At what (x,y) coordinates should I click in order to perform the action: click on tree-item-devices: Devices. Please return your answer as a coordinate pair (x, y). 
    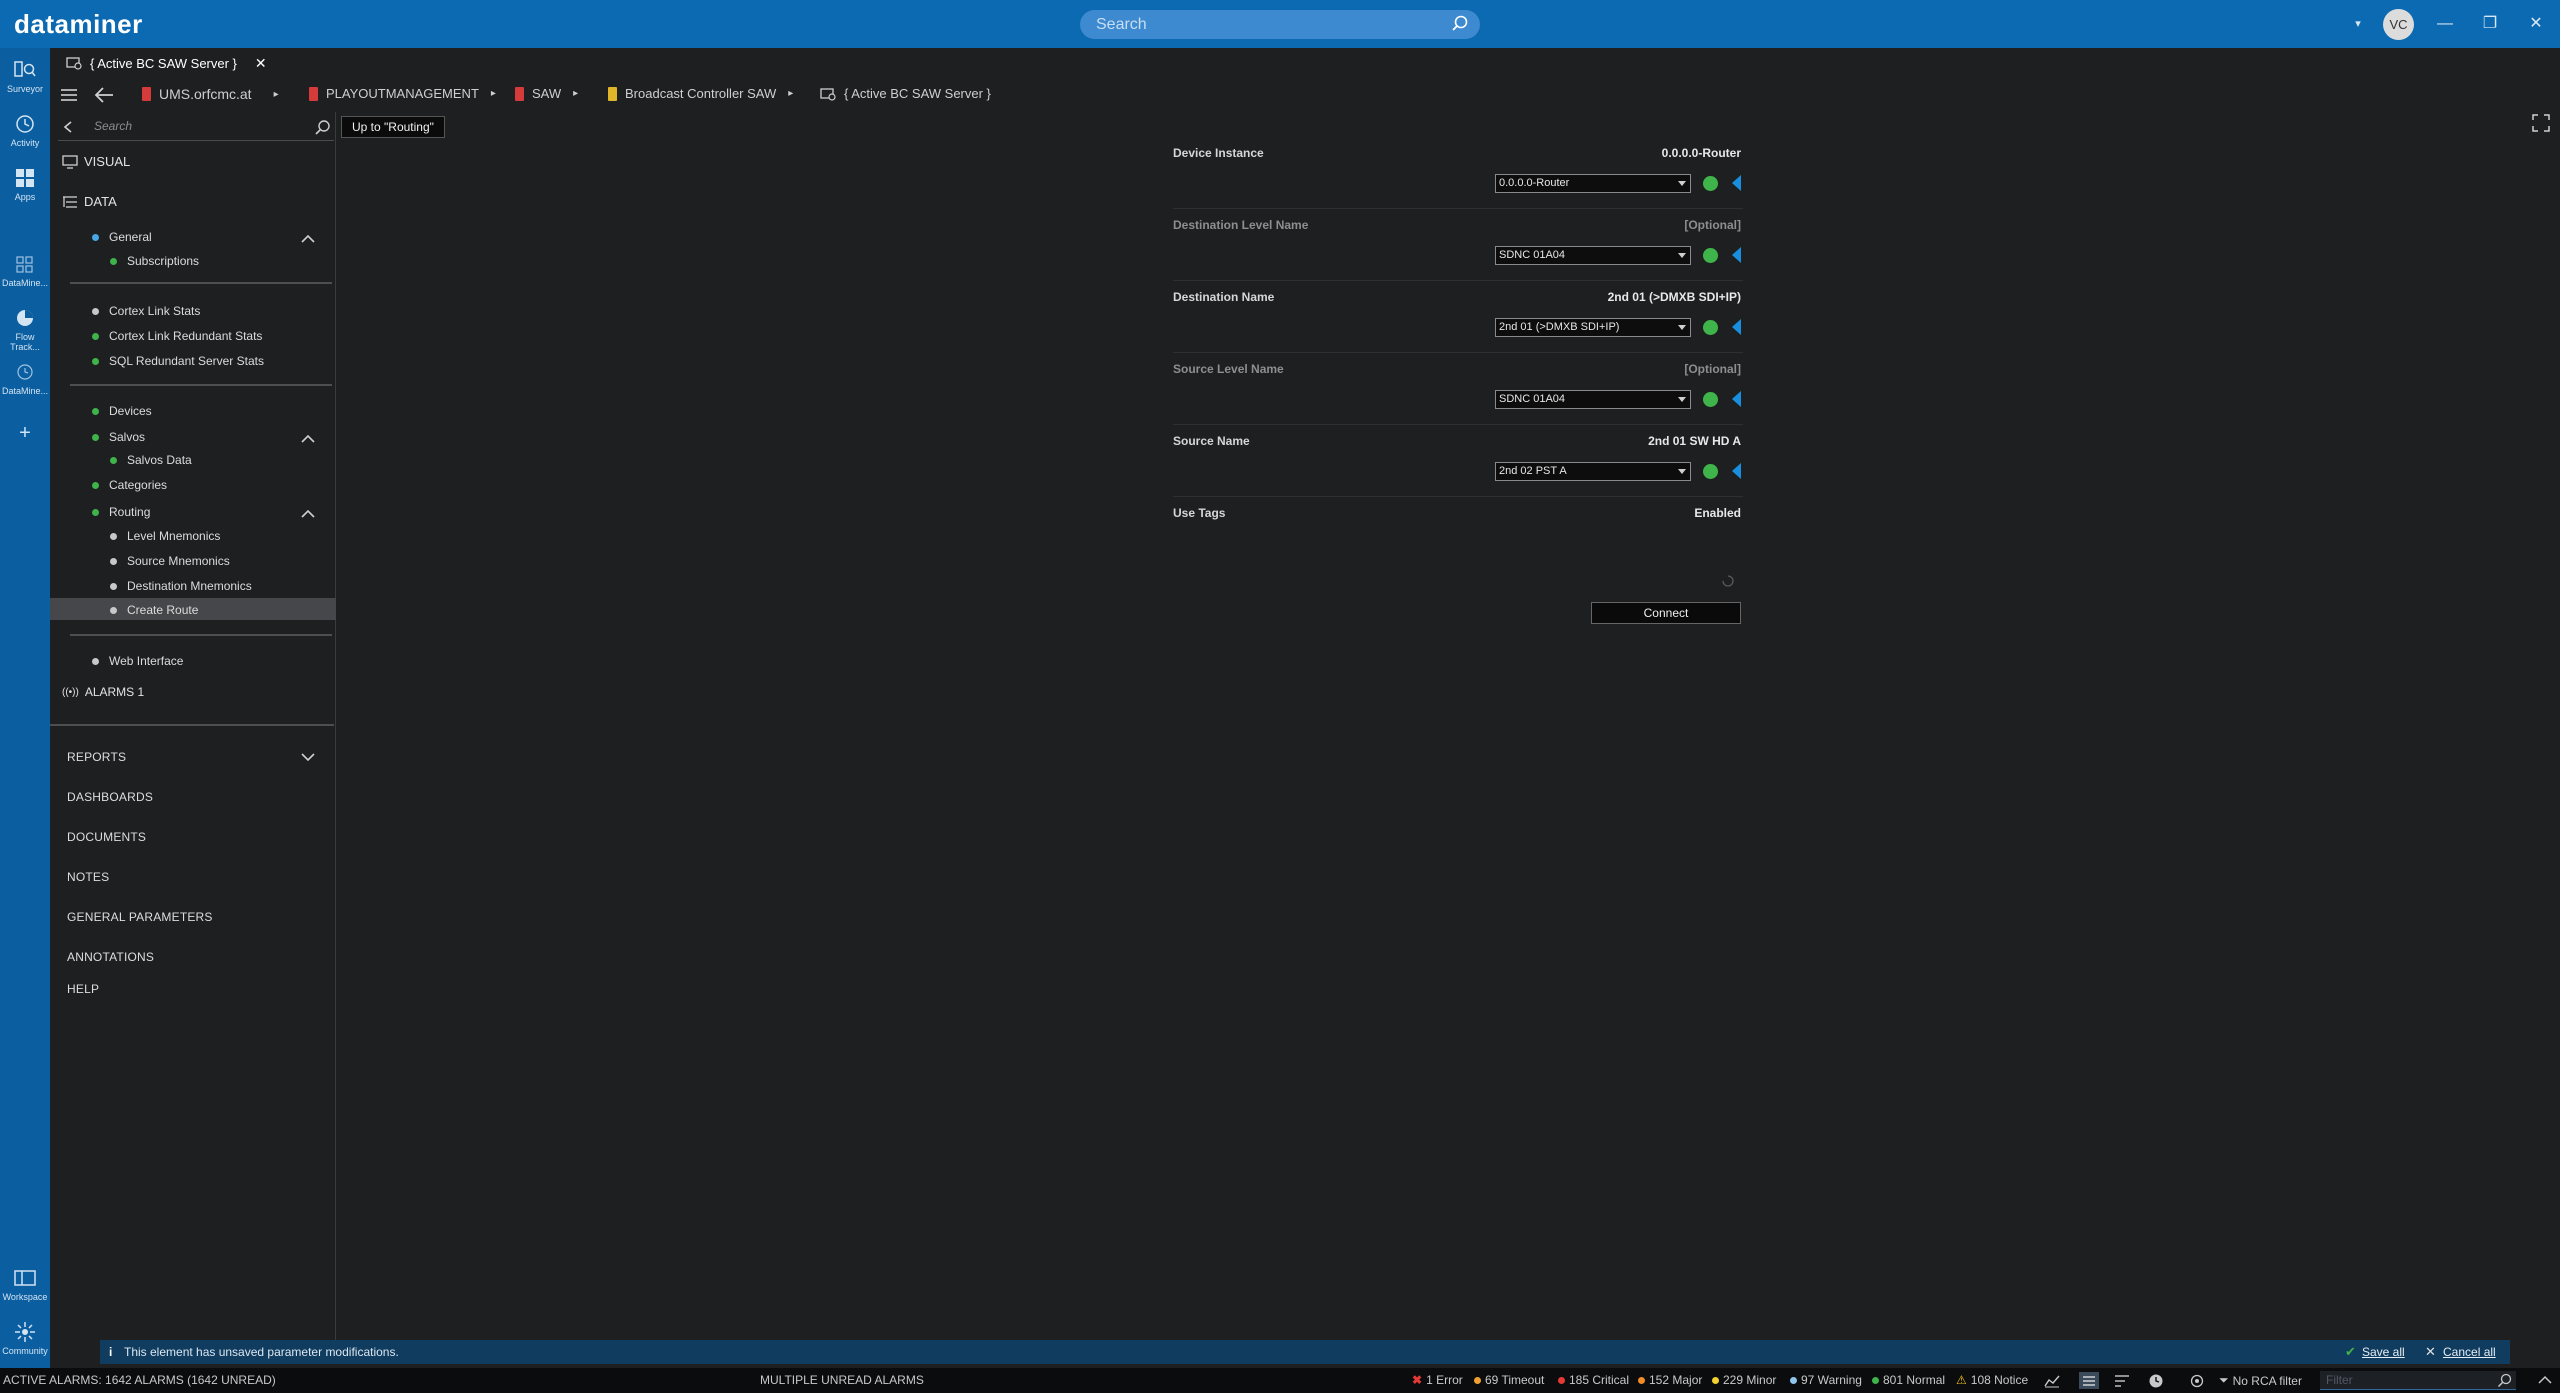
    Looking at the image, I should click on (122, 411).